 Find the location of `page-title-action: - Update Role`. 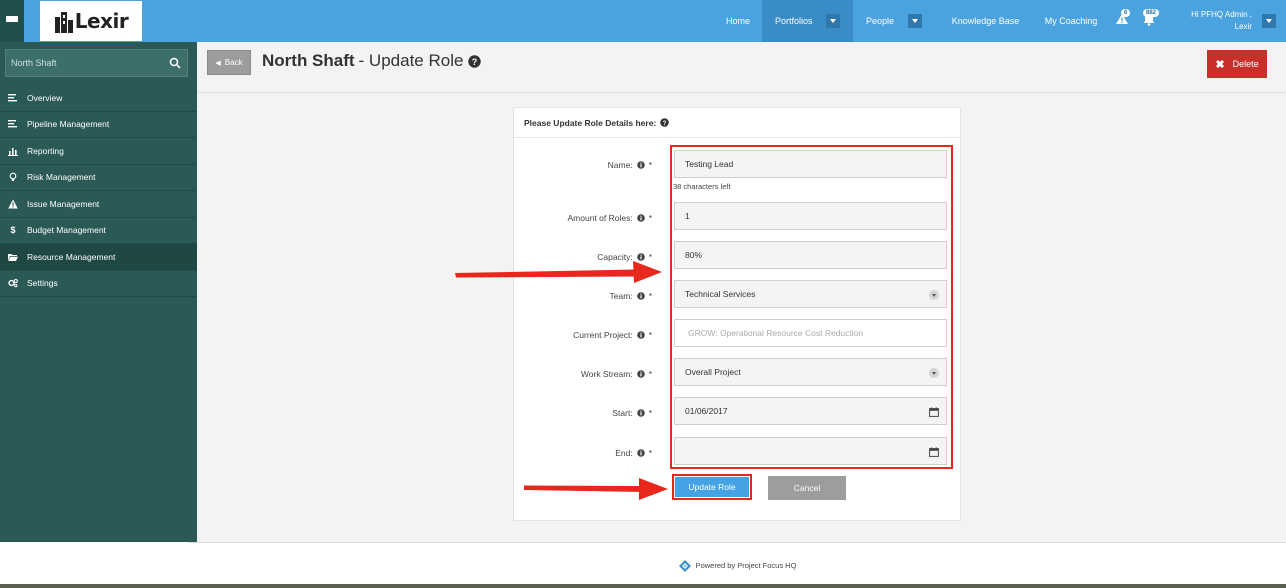

page-title-action: - Update Role is located at coordinates (411, 60).